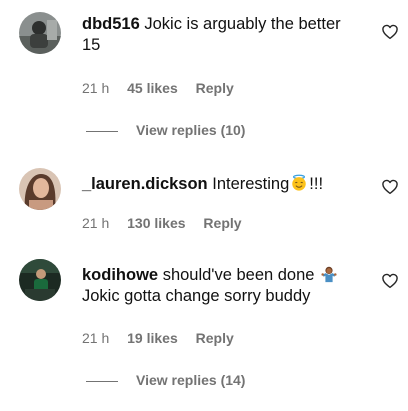 Image resolution: width=408 pixels, height=411 pixels. Describe the element at coordinates (329, 274) in the screenshot. I see `person-shrugging-icon` at that location.